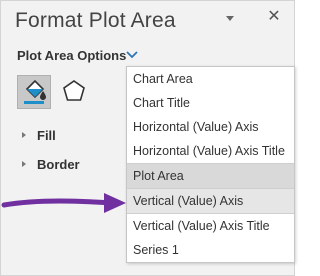  What do you see at coordinates (132, 55) in the screenshot?
I see `chevron-down-icon` at bounding box center [132, 55].